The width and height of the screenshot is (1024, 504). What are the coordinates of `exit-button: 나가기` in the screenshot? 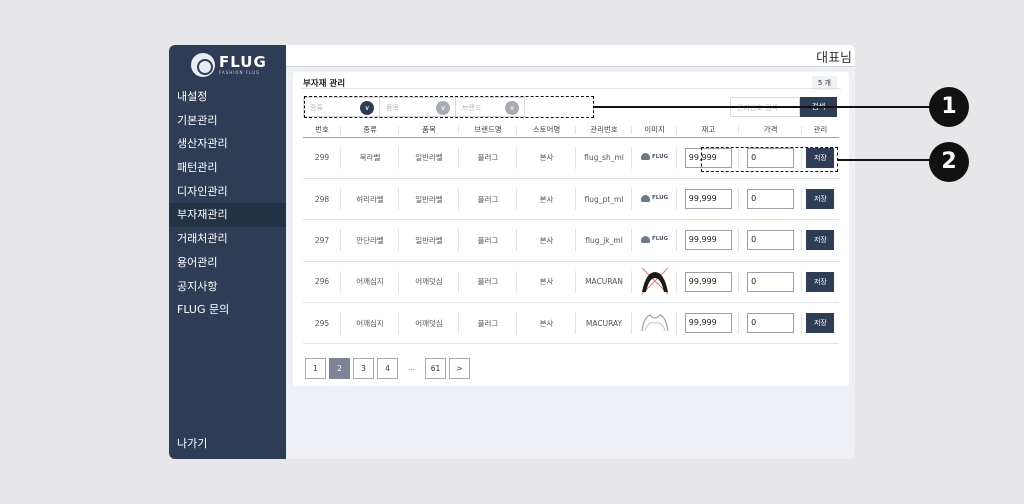 It's located at (192, 443).